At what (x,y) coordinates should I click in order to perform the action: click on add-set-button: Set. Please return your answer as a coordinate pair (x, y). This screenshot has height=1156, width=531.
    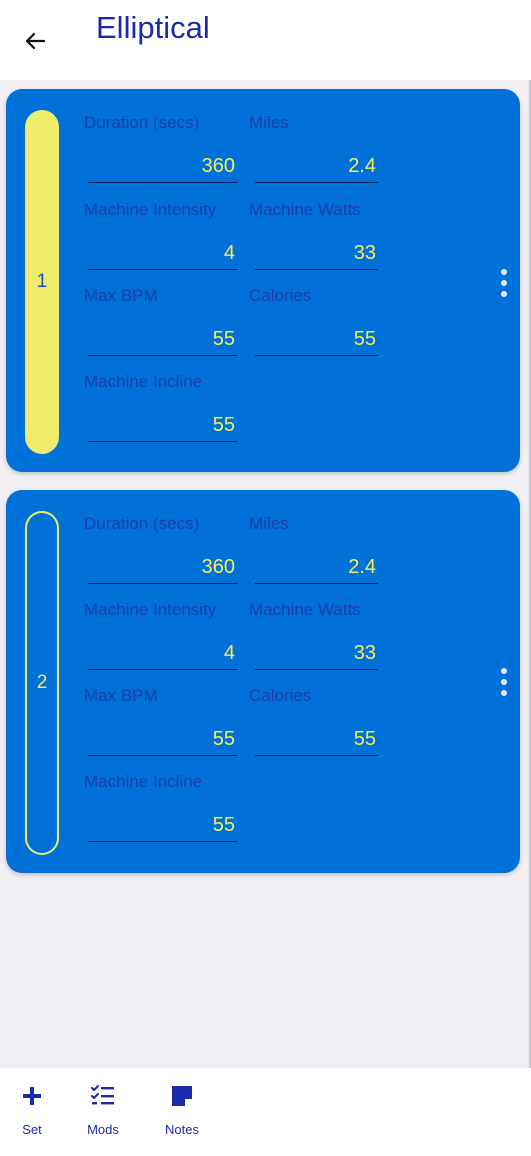
    Looking at the image, I should click on (32, 1112).